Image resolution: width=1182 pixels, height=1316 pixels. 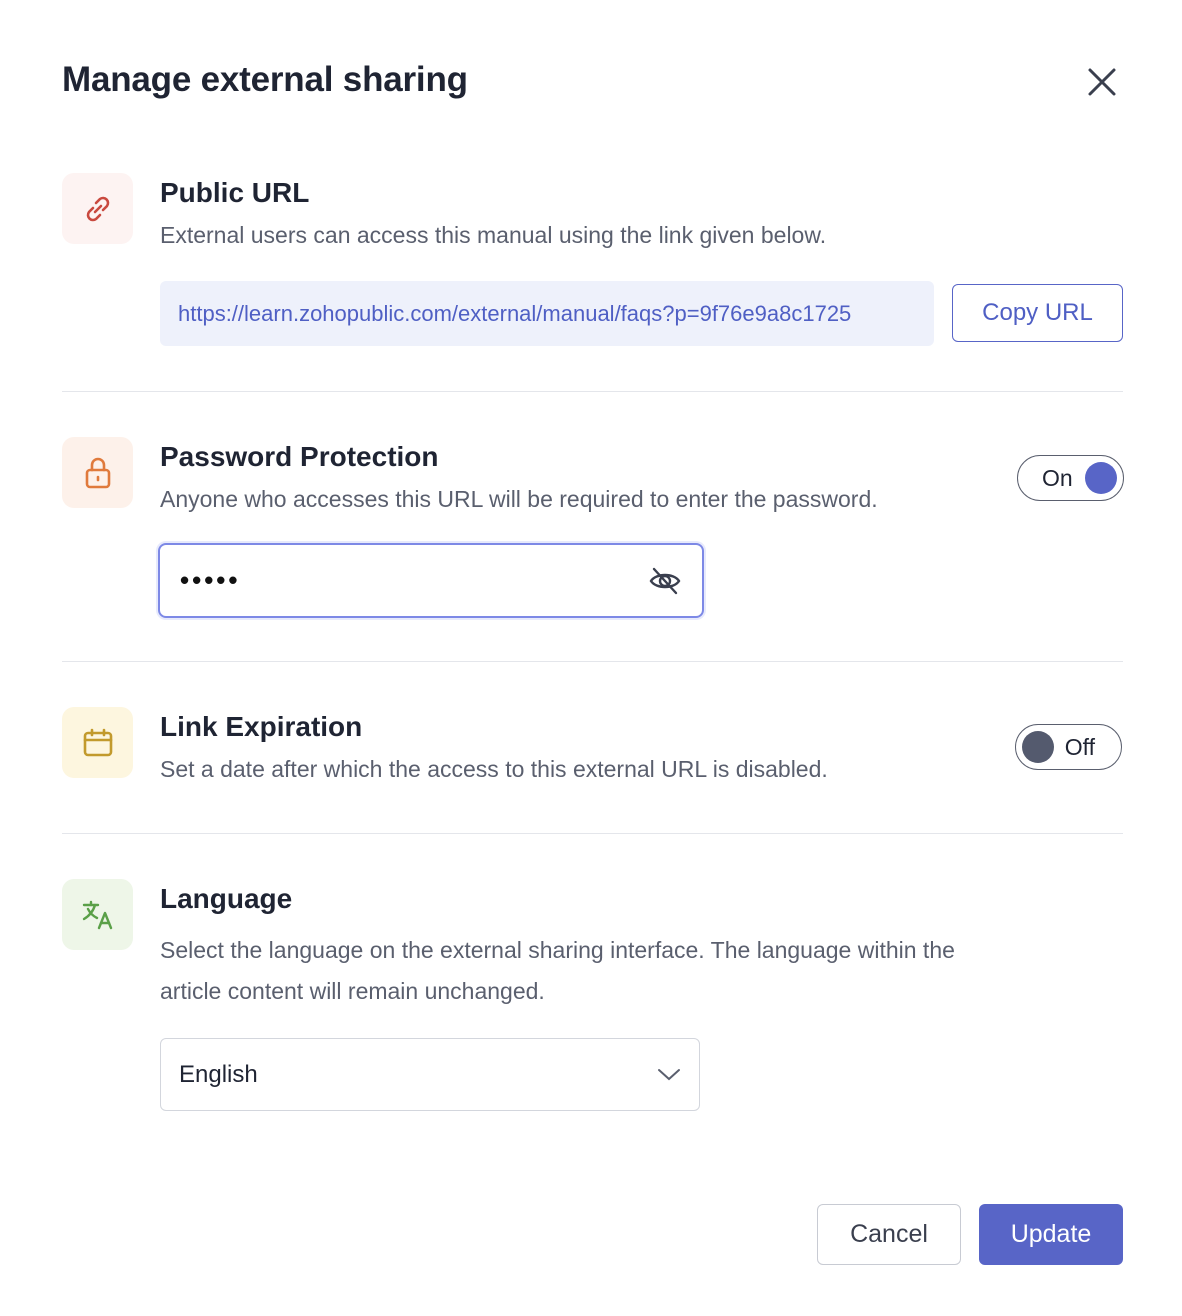 I want to click on password-value: •••••, so click(x=210, y=580).